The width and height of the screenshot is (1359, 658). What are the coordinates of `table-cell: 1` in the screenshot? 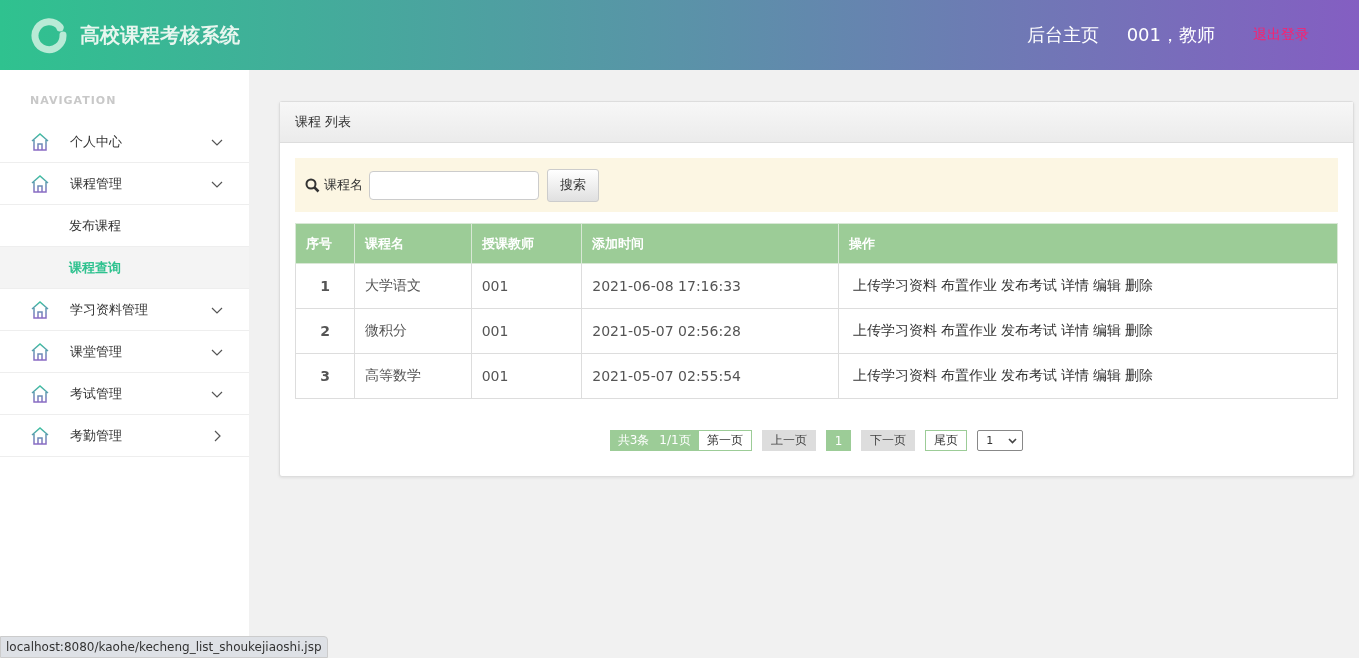 It's located at (325, 286).